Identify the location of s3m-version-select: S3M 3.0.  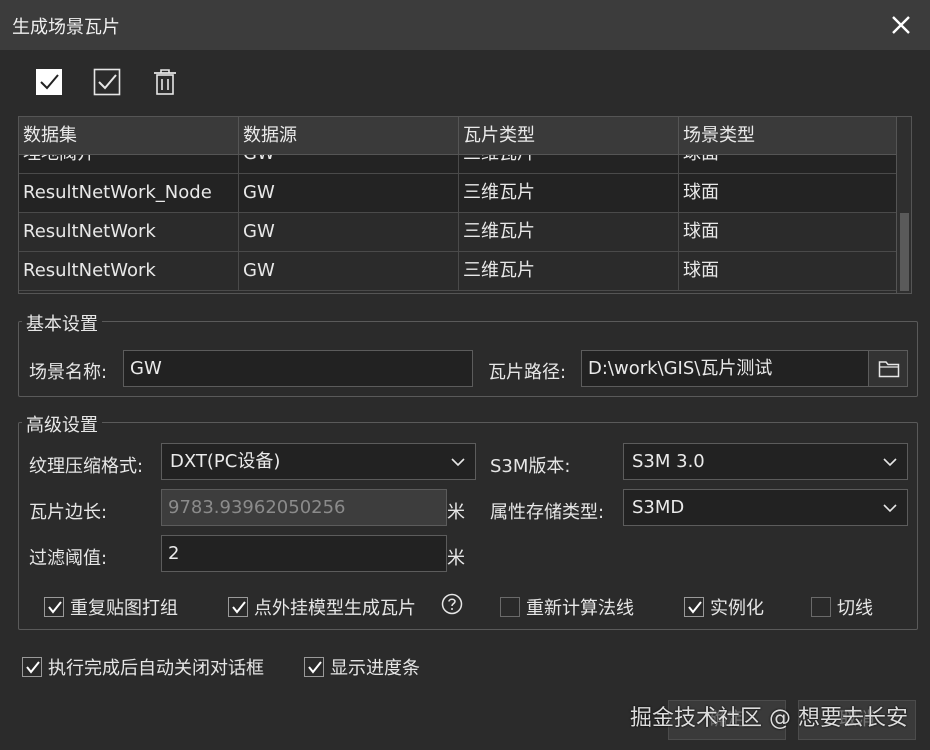
(765, 461).